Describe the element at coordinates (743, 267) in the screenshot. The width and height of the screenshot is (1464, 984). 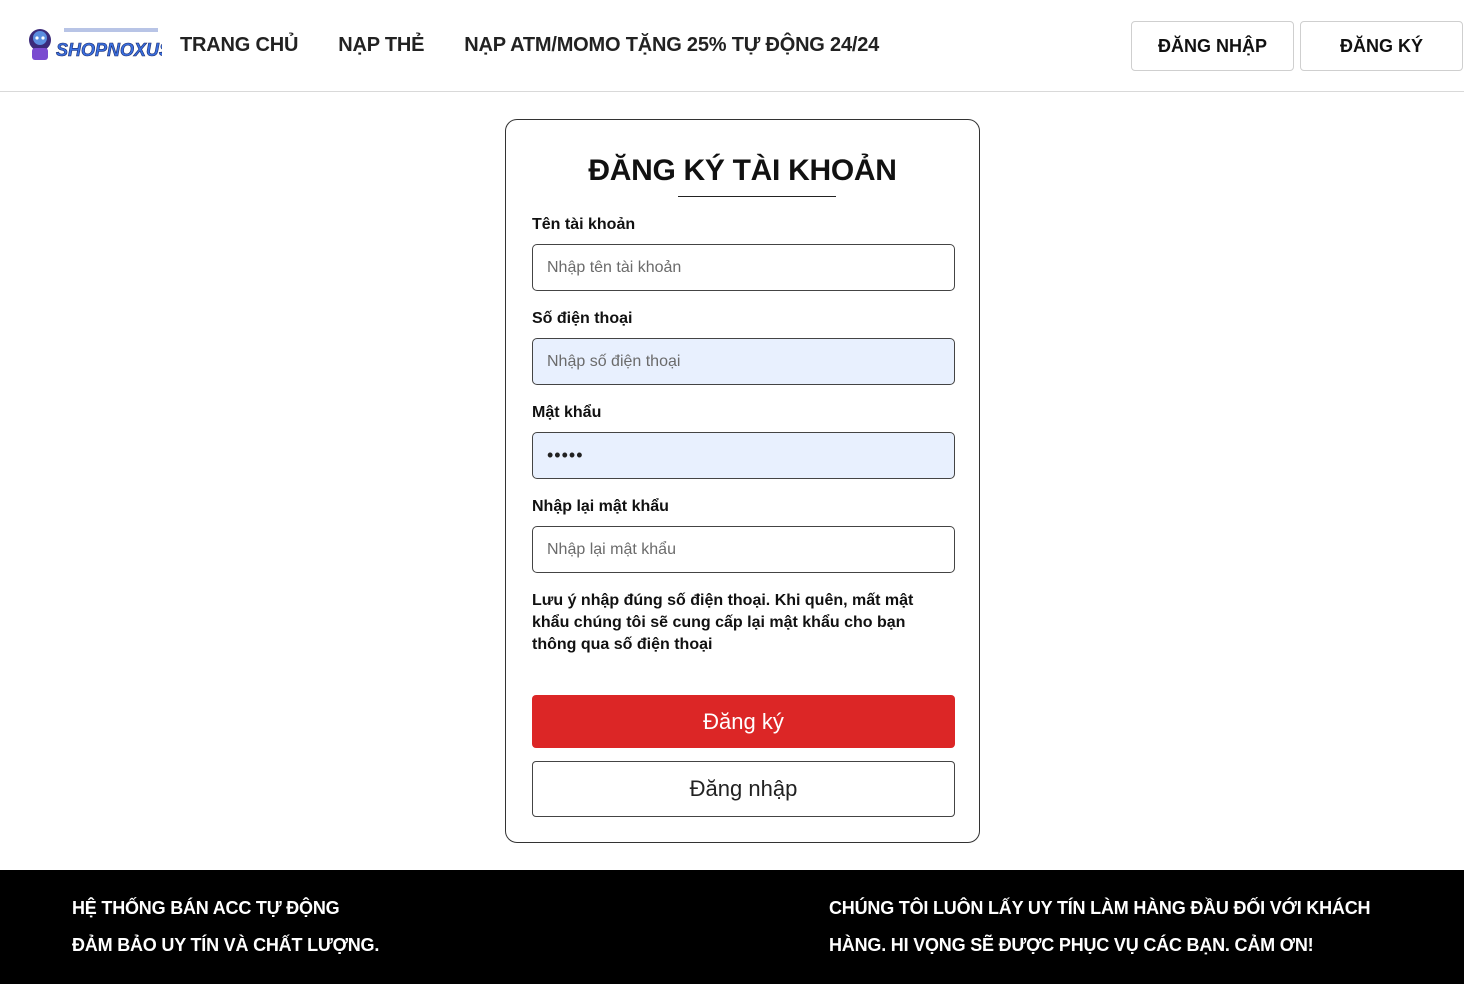
I see `username-input` at that location.